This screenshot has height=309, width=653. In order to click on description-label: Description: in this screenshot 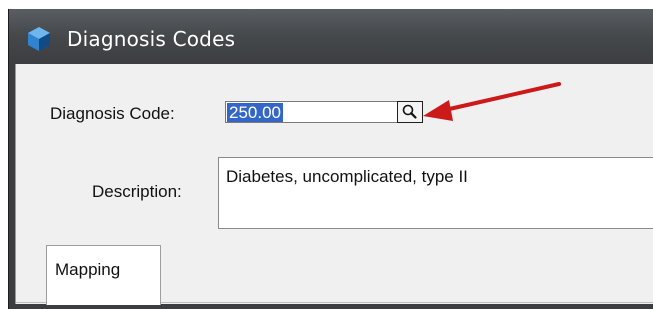, I will do `click(137, 191)`.